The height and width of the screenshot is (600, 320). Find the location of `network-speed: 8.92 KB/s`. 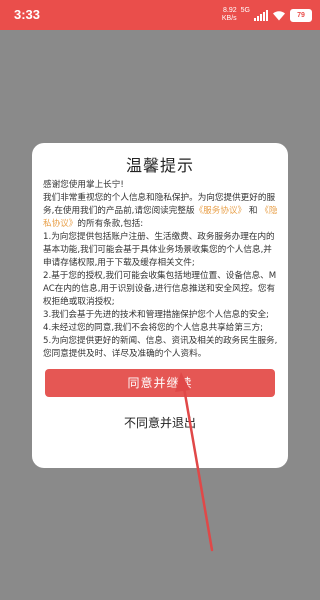

network-speed: 8.92 KB/s is located at coordinates (229, 15).